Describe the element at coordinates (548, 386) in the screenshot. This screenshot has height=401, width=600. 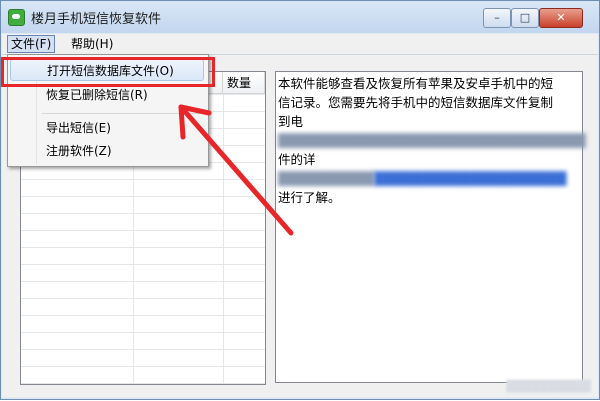
I see `watermark: ██████████` at that location.